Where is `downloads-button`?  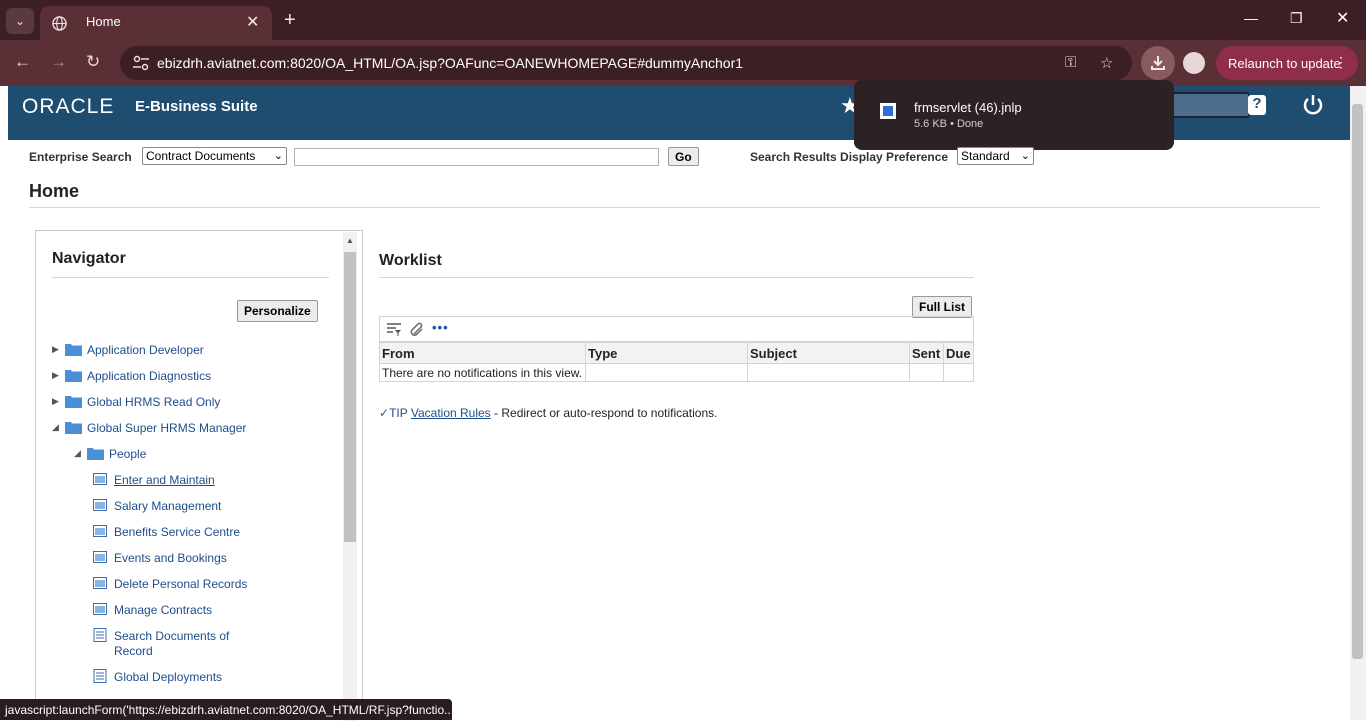
downloads-button is located at coordinates (1158, 63).